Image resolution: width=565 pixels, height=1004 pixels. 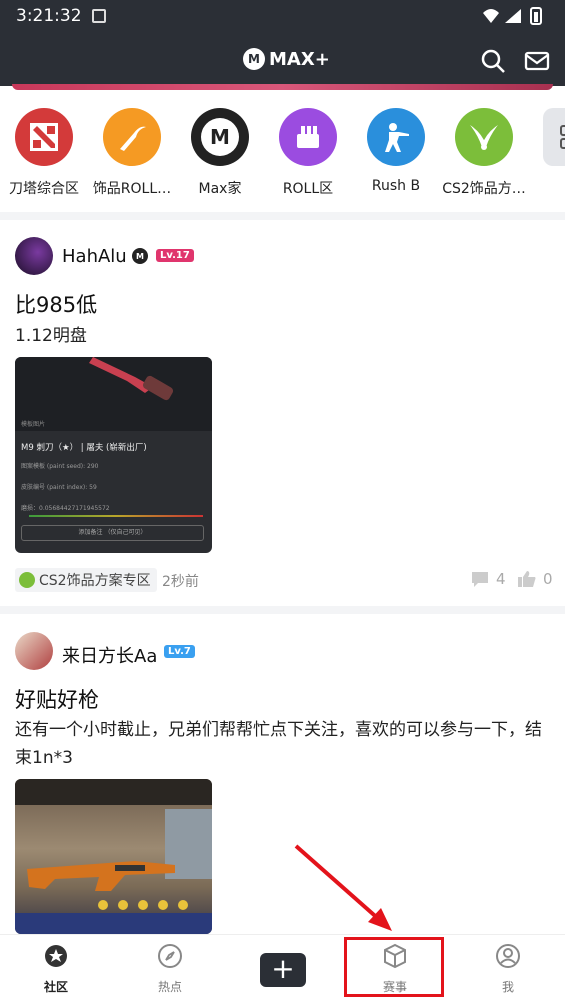 I want to click on add-note-button: 添加备注 （仅自己可见）, so click(x=112, y=533).